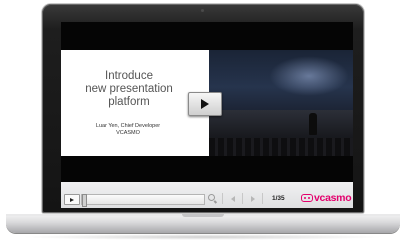 This screenshot has height=243, width=406. Describe the element at coordinates (128, 133) in the screenshot. I see `presenter-company: VCASMO` at that location.